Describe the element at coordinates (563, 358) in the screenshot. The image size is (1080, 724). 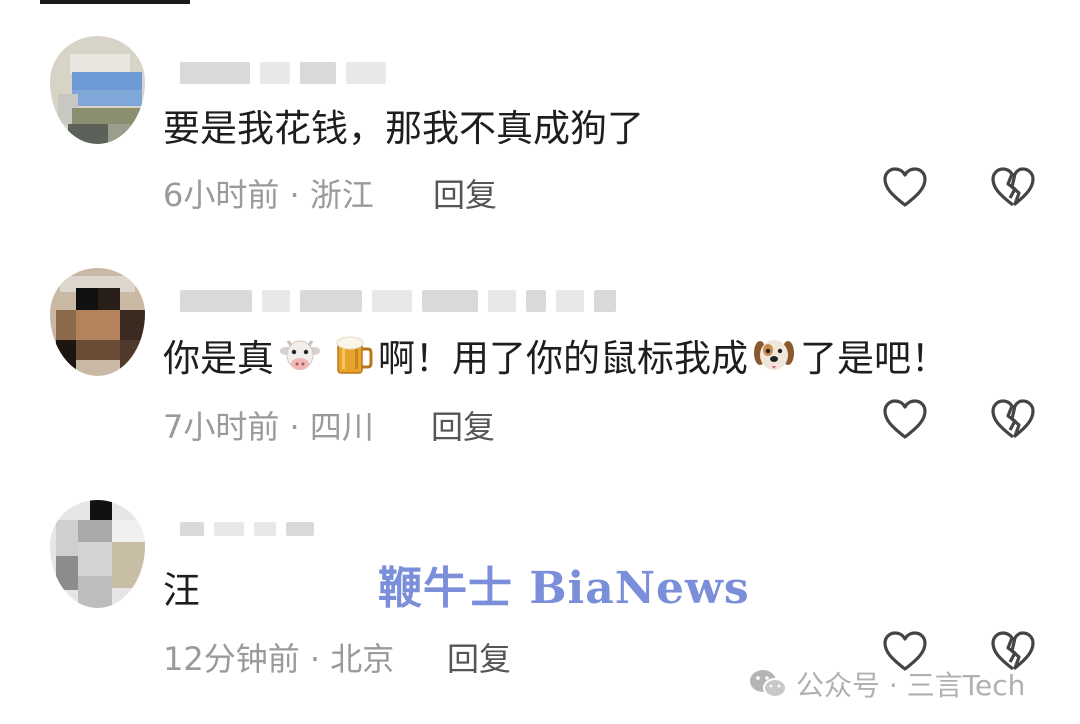
I see `comment-text-part: 啊！用了你的鼠标我成` at that location.